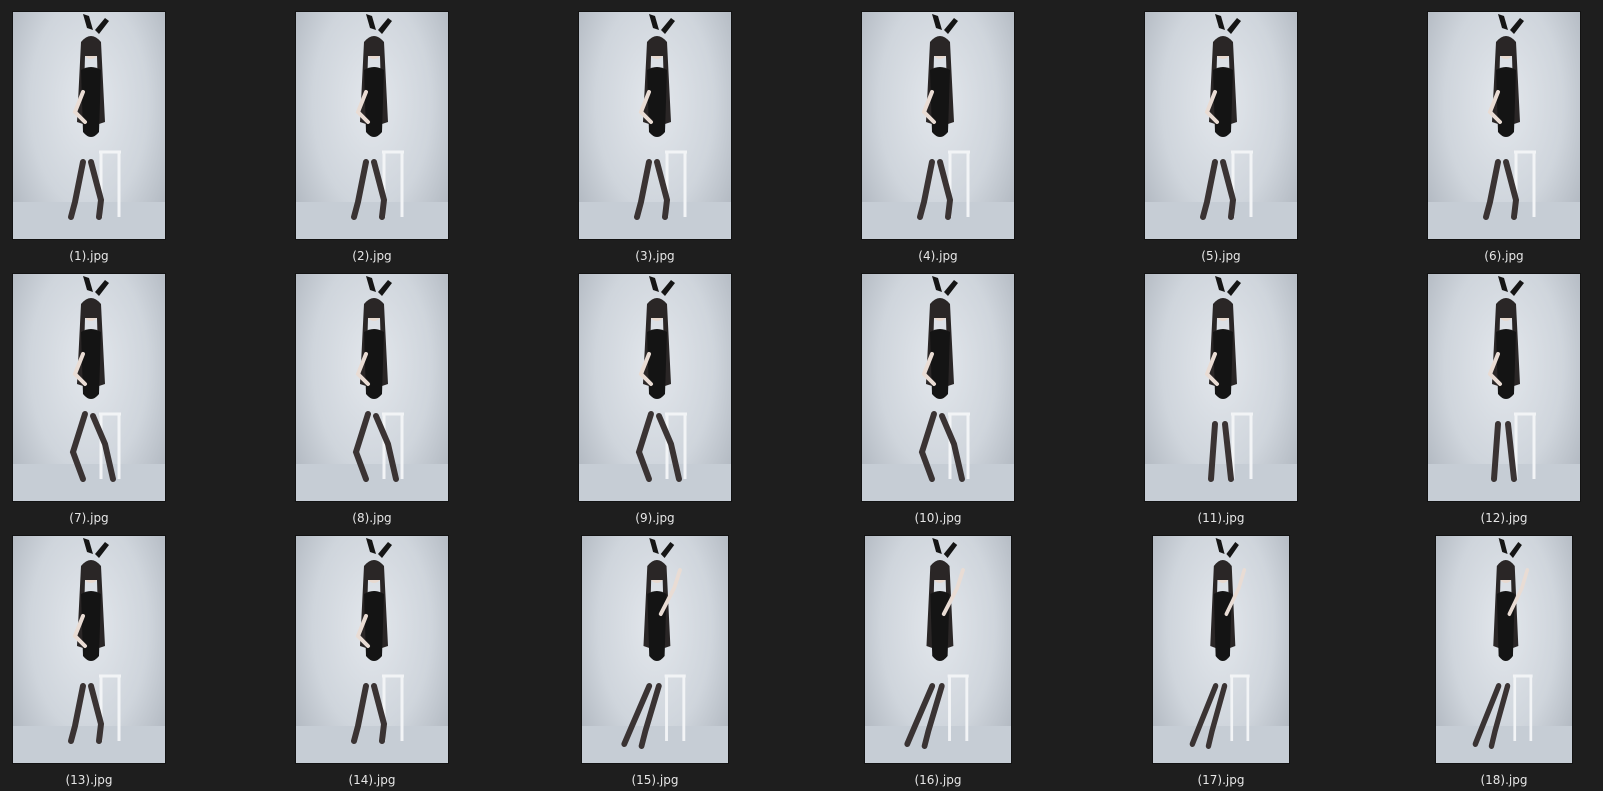 Image resolution: width=1603 pixels, height=791 pixels. I want to click on file-name-label: (18).jpg, so click(1504, 780).